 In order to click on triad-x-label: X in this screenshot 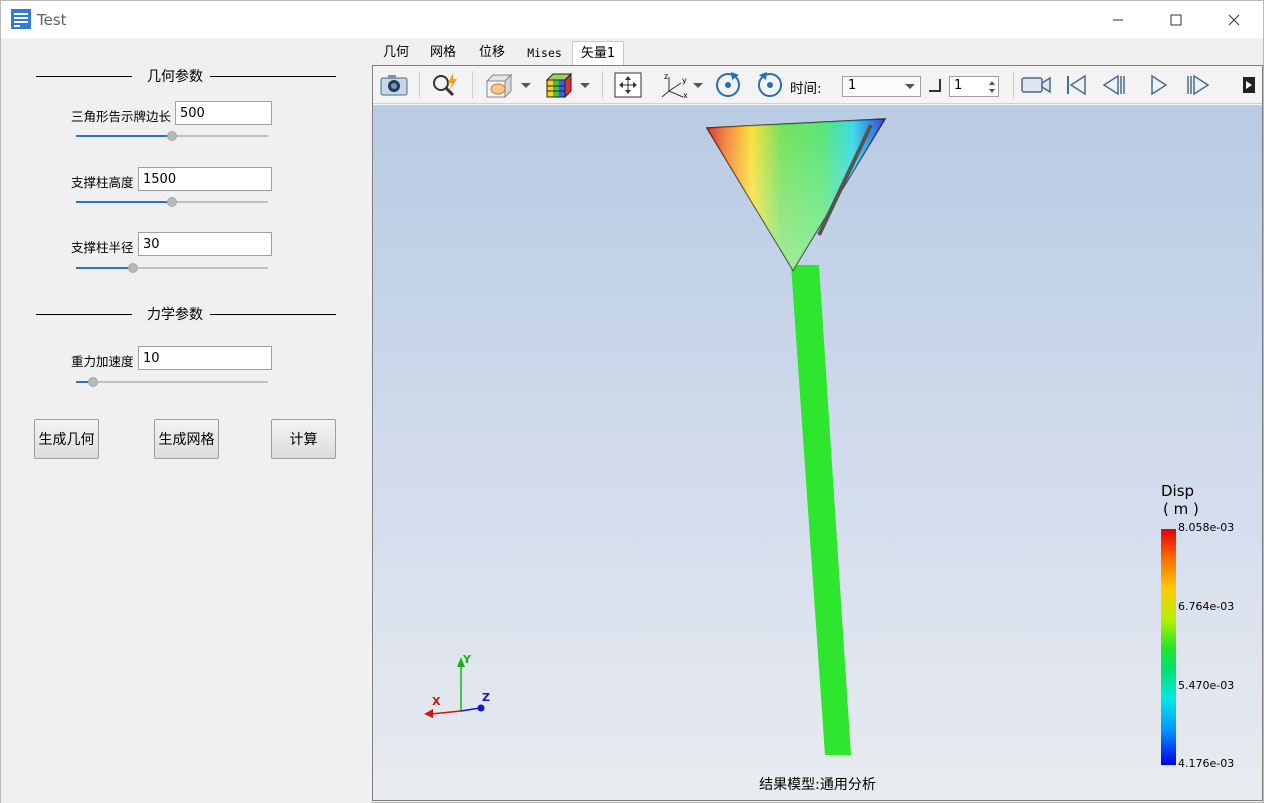, I will do `click(436, 701)`.